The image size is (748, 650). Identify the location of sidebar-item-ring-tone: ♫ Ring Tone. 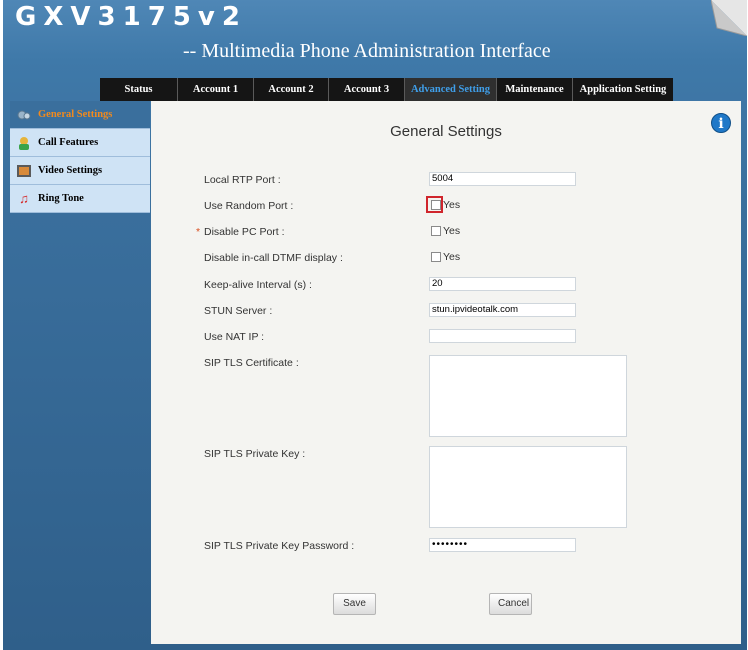
(80, 199).